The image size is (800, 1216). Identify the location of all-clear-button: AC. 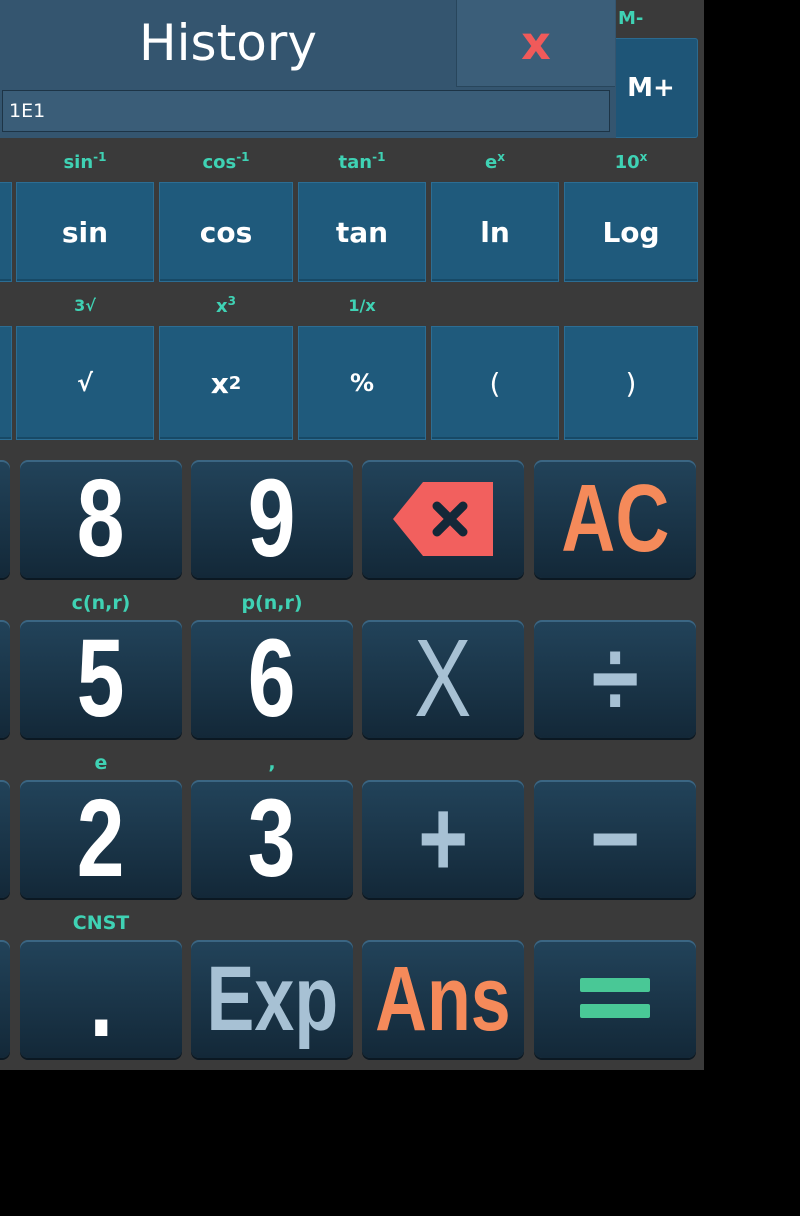
(615, 519).